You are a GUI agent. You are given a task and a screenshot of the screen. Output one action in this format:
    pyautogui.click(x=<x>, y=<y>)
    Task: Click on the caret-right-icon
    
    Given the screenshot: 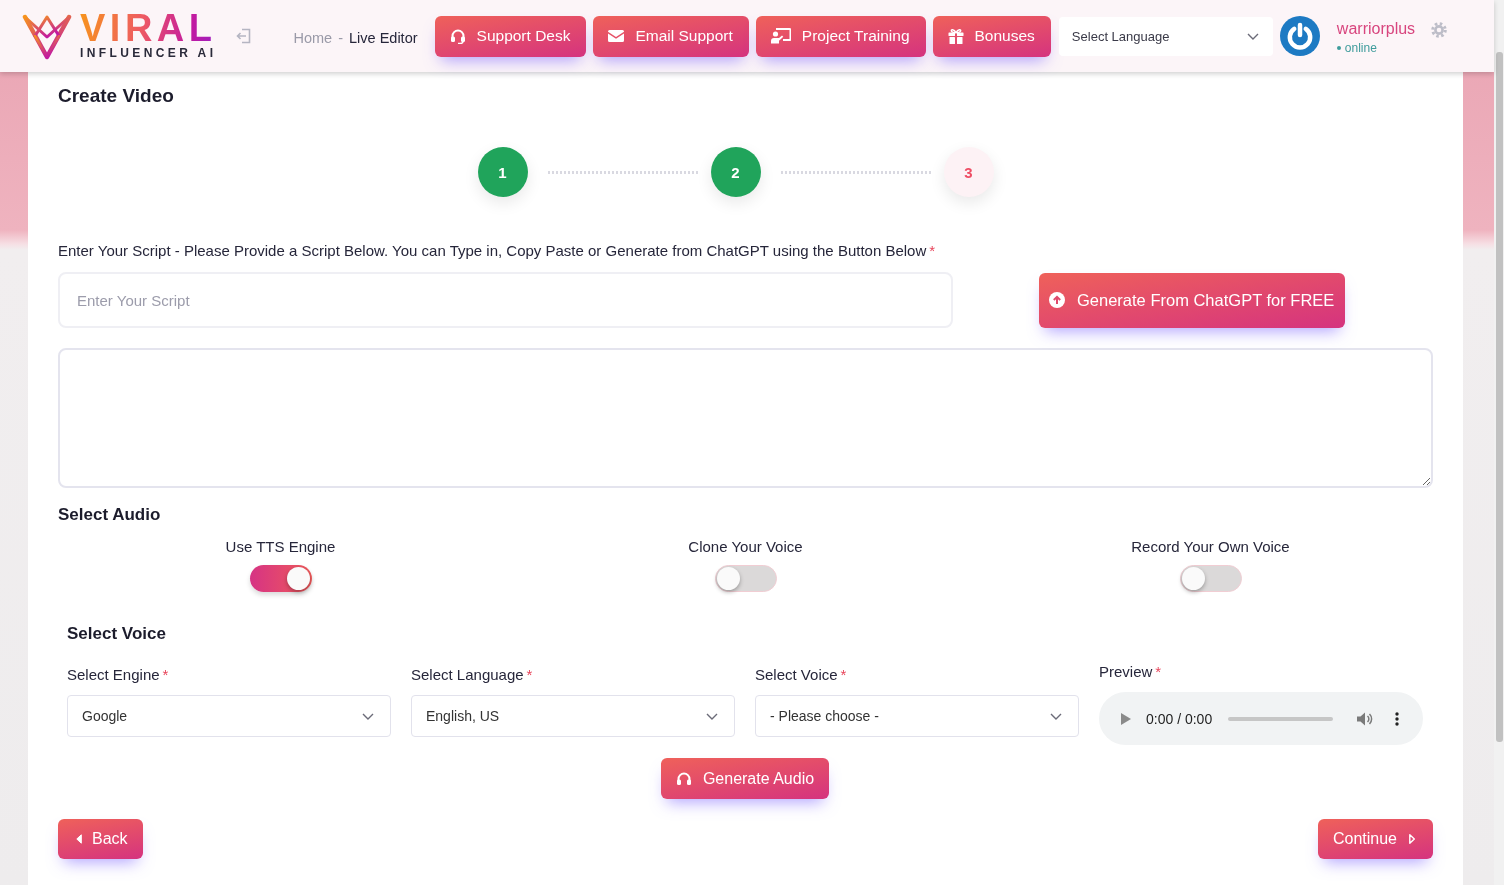 What is the action you would take?
    pyautogui.click(x=1412, y=839)
    